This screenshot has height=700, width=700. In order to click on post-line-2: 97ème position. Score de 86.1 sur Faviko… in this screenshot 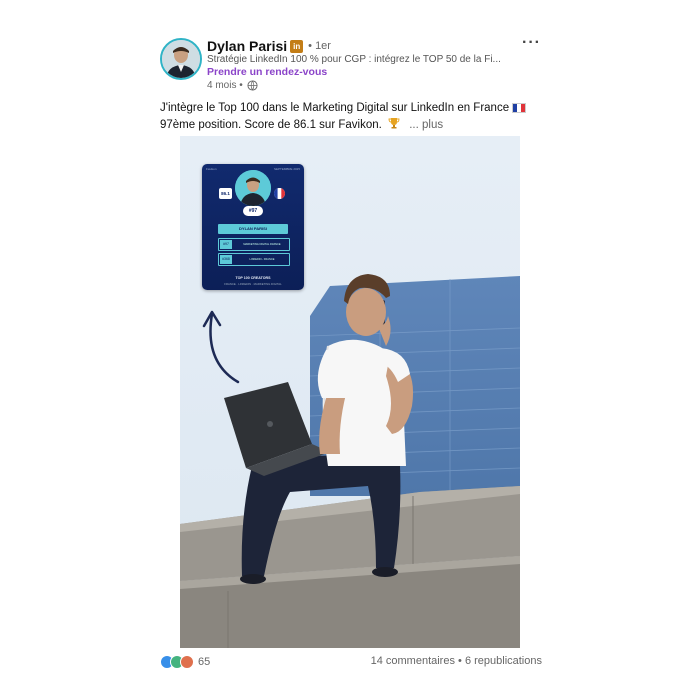, I will do `click(271, 125)`.